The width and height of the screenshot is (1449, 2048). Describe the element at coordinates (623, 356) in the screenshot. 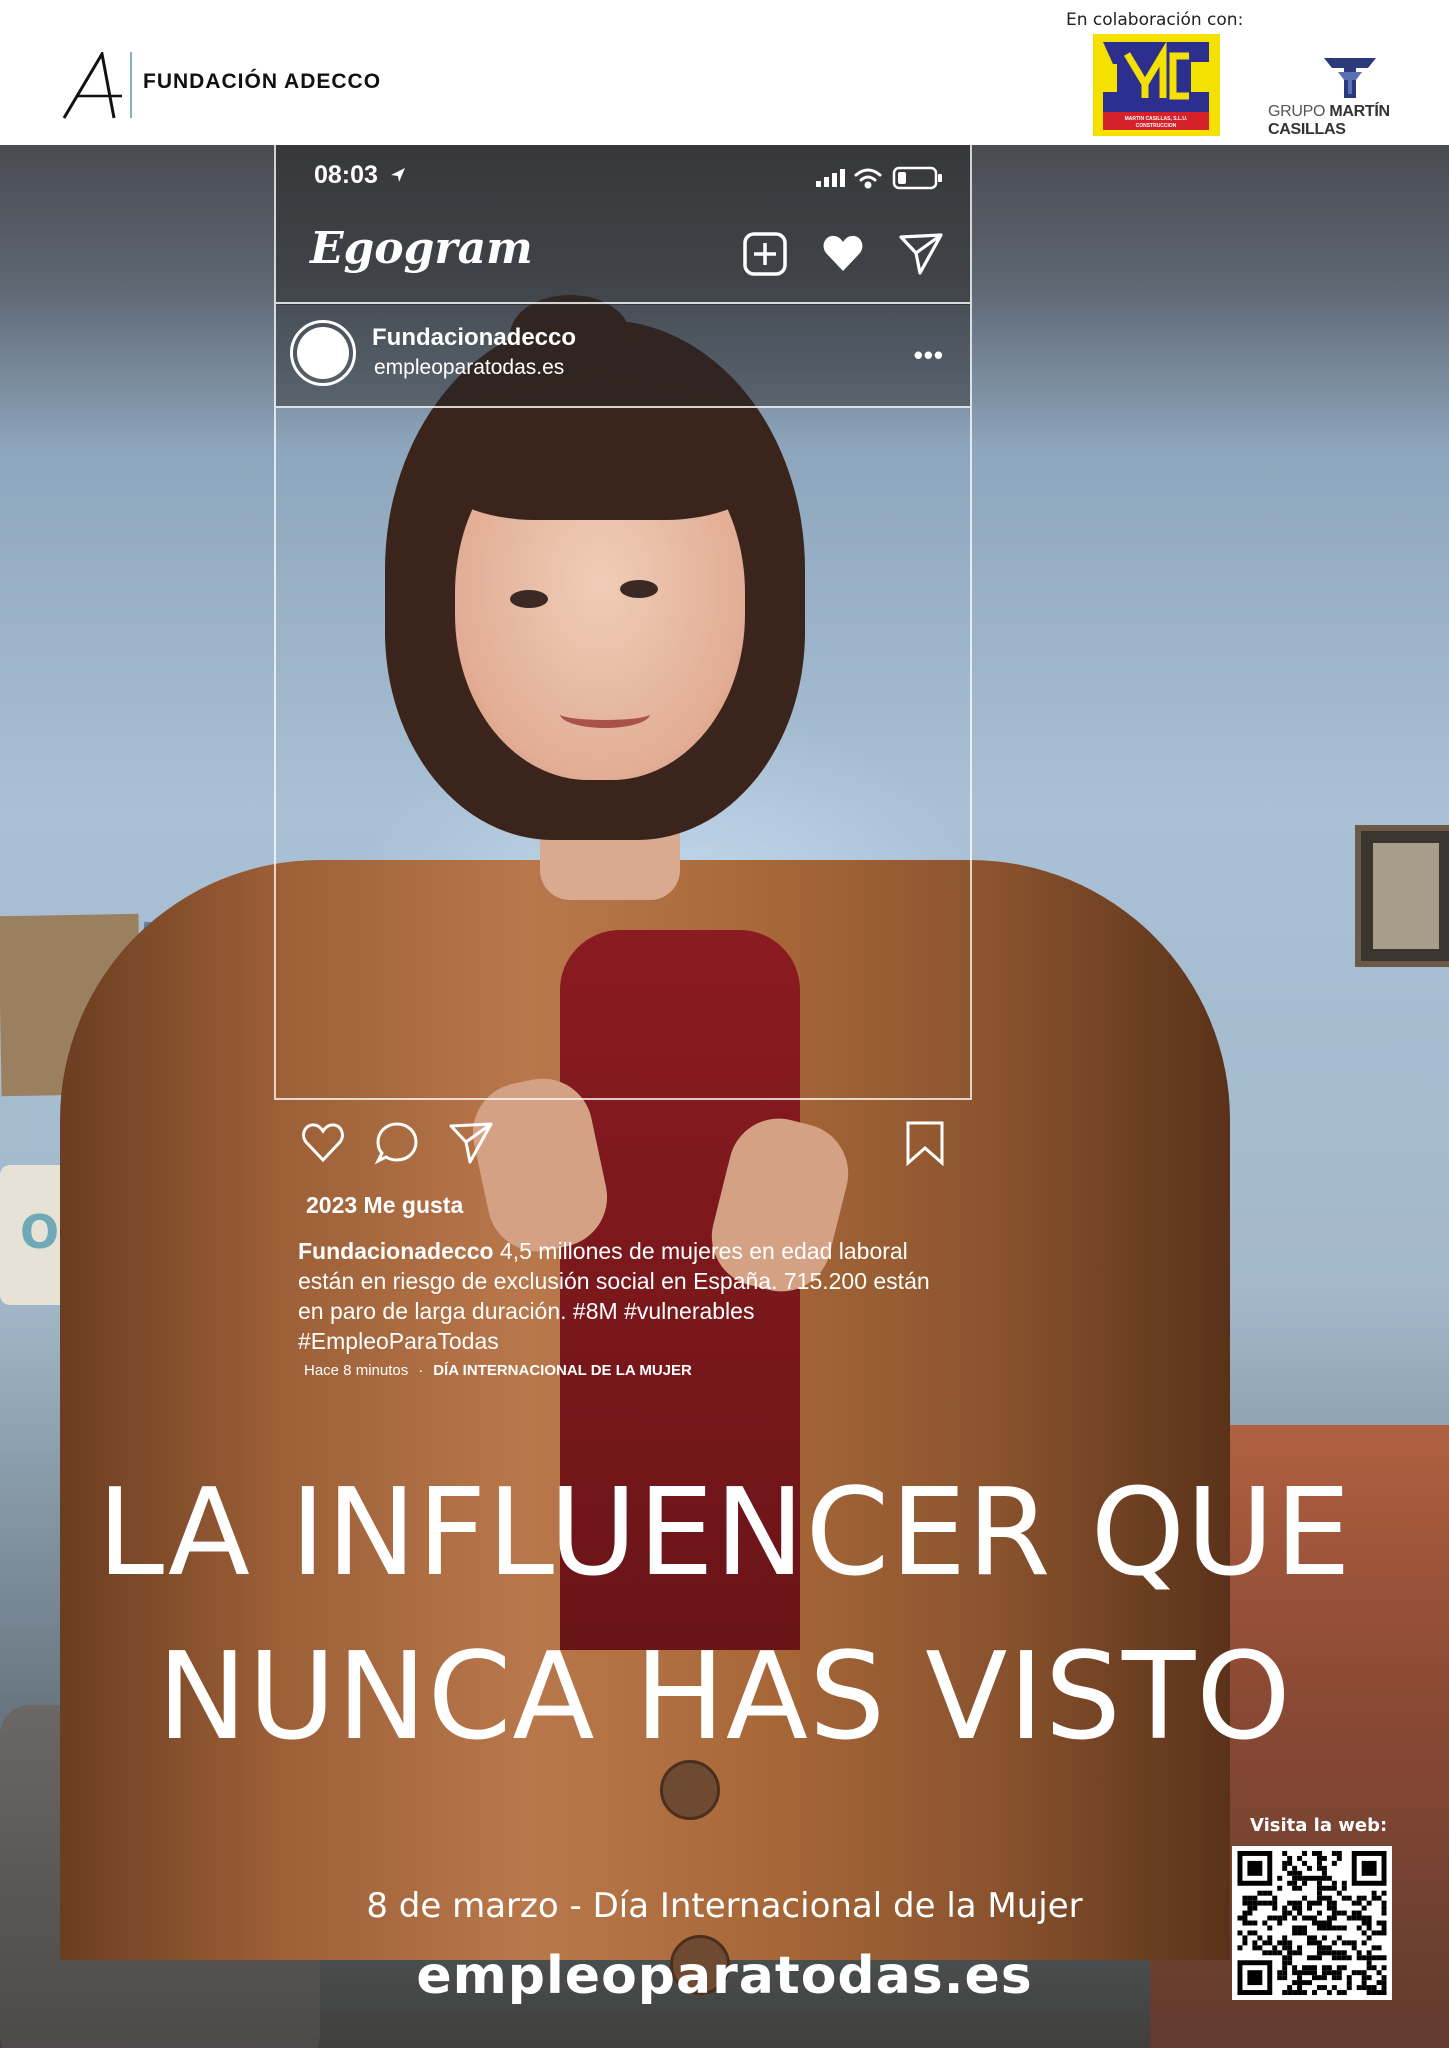

I see `post-header: Fundacionadecco empleoparatodas.es •••` at that location.